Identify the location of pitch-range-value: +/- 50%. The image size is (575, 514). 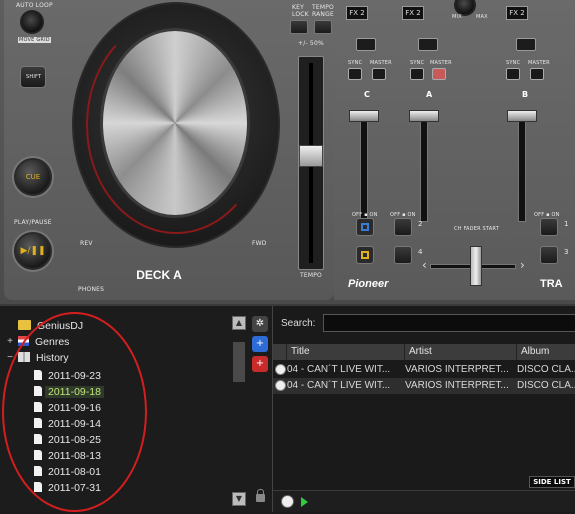
(311, 43).